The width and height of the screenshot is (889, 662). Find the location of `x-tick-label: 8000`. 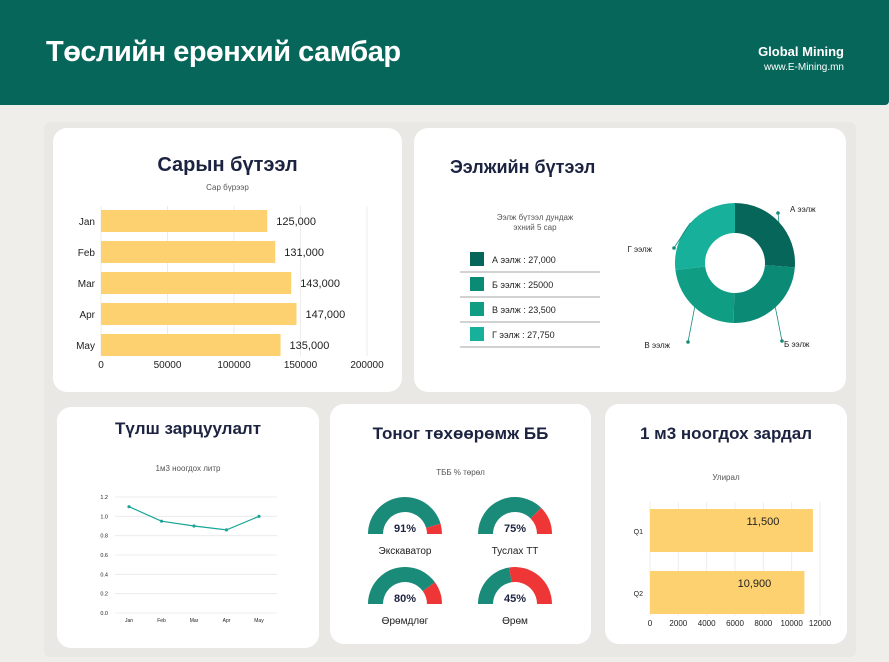

x-tick-label: 8000 is located at coordinates (763, 623).